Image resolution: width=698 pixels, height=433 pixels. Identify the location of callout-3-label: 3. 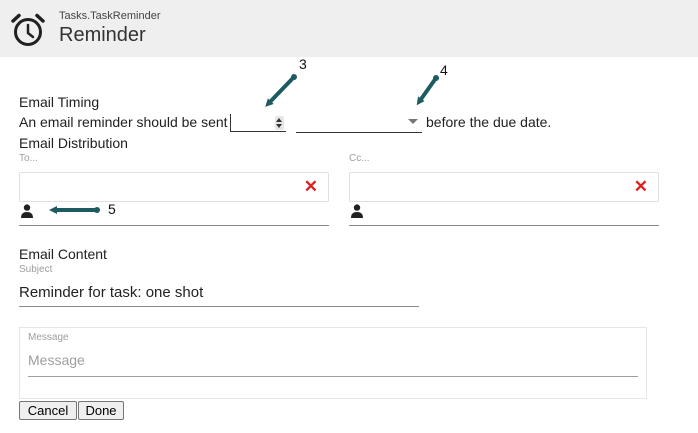
(303, 64).